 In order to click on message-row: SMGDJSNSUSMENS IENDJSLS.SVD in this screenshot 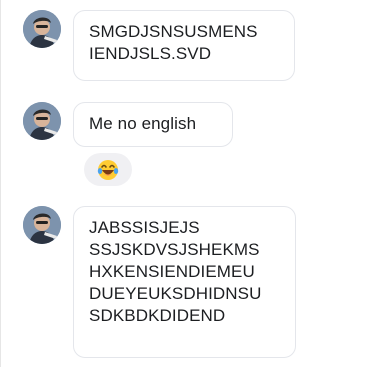, I will do `click(159, 45)`.